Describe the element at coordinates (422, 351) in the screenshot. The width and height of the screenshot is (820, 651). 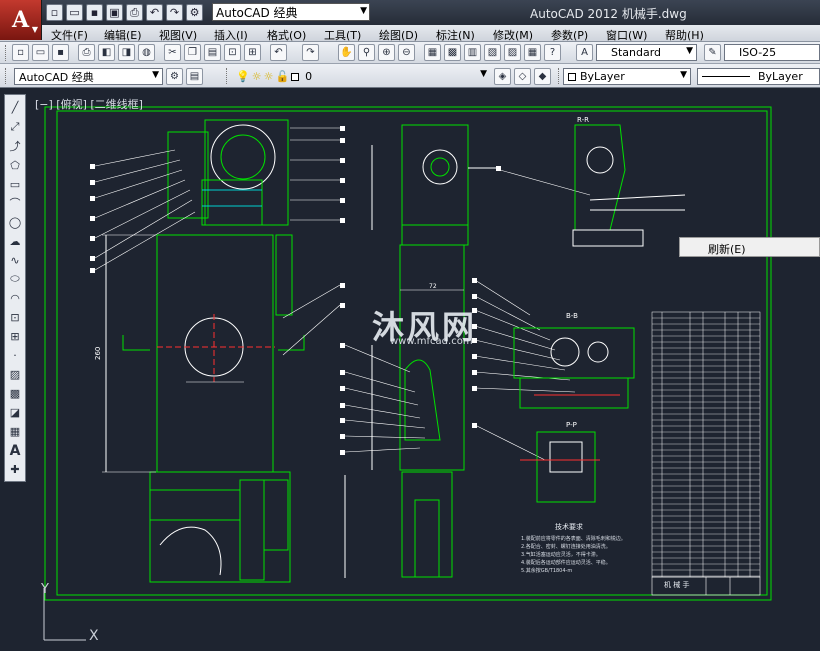
I see `side-view` at that location.